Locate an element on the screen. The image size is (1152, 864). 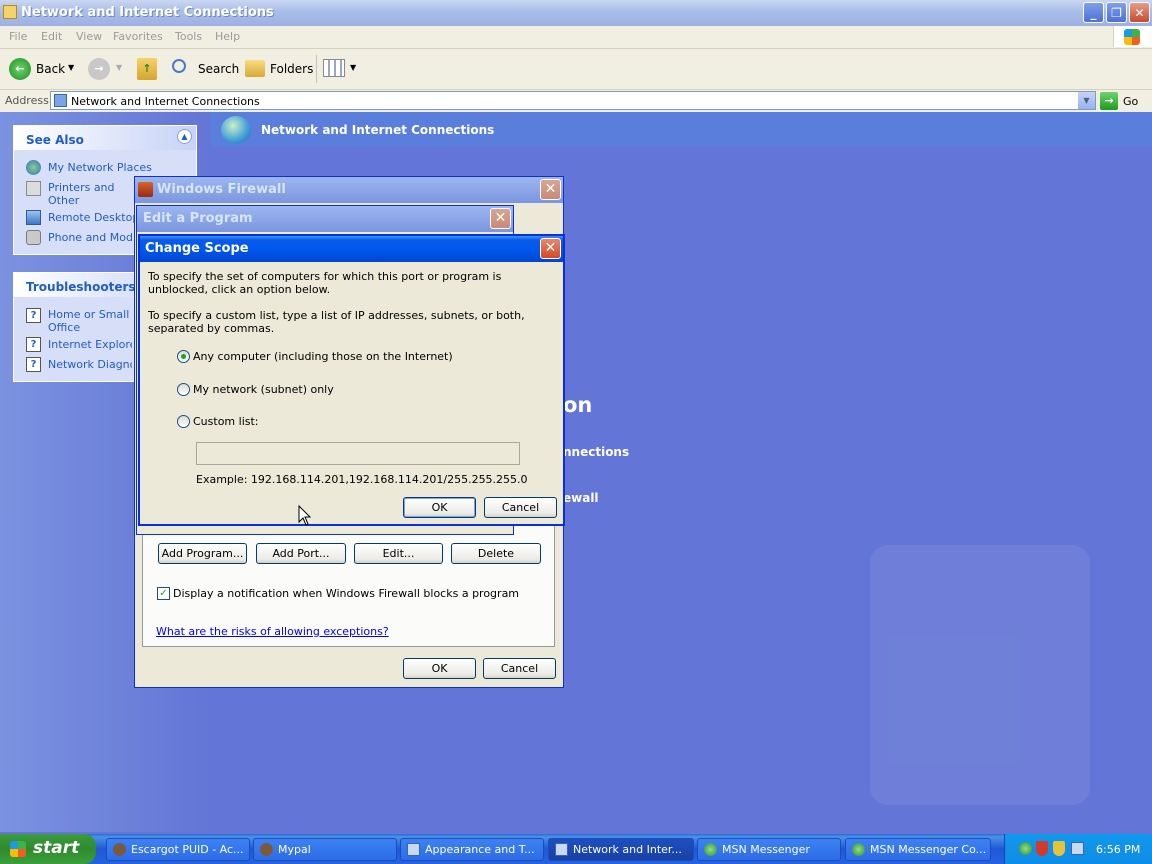
see-also-link-phone-modem: Phone and Modem is located at coordinates (90, 237).